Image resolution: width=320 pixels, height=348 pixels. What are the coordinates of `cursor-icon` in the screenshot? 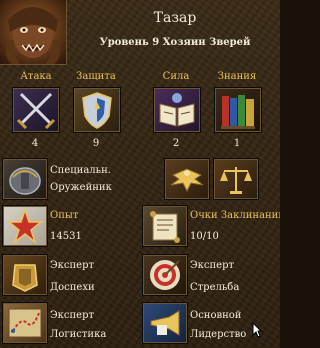 It's located at (257, 330).